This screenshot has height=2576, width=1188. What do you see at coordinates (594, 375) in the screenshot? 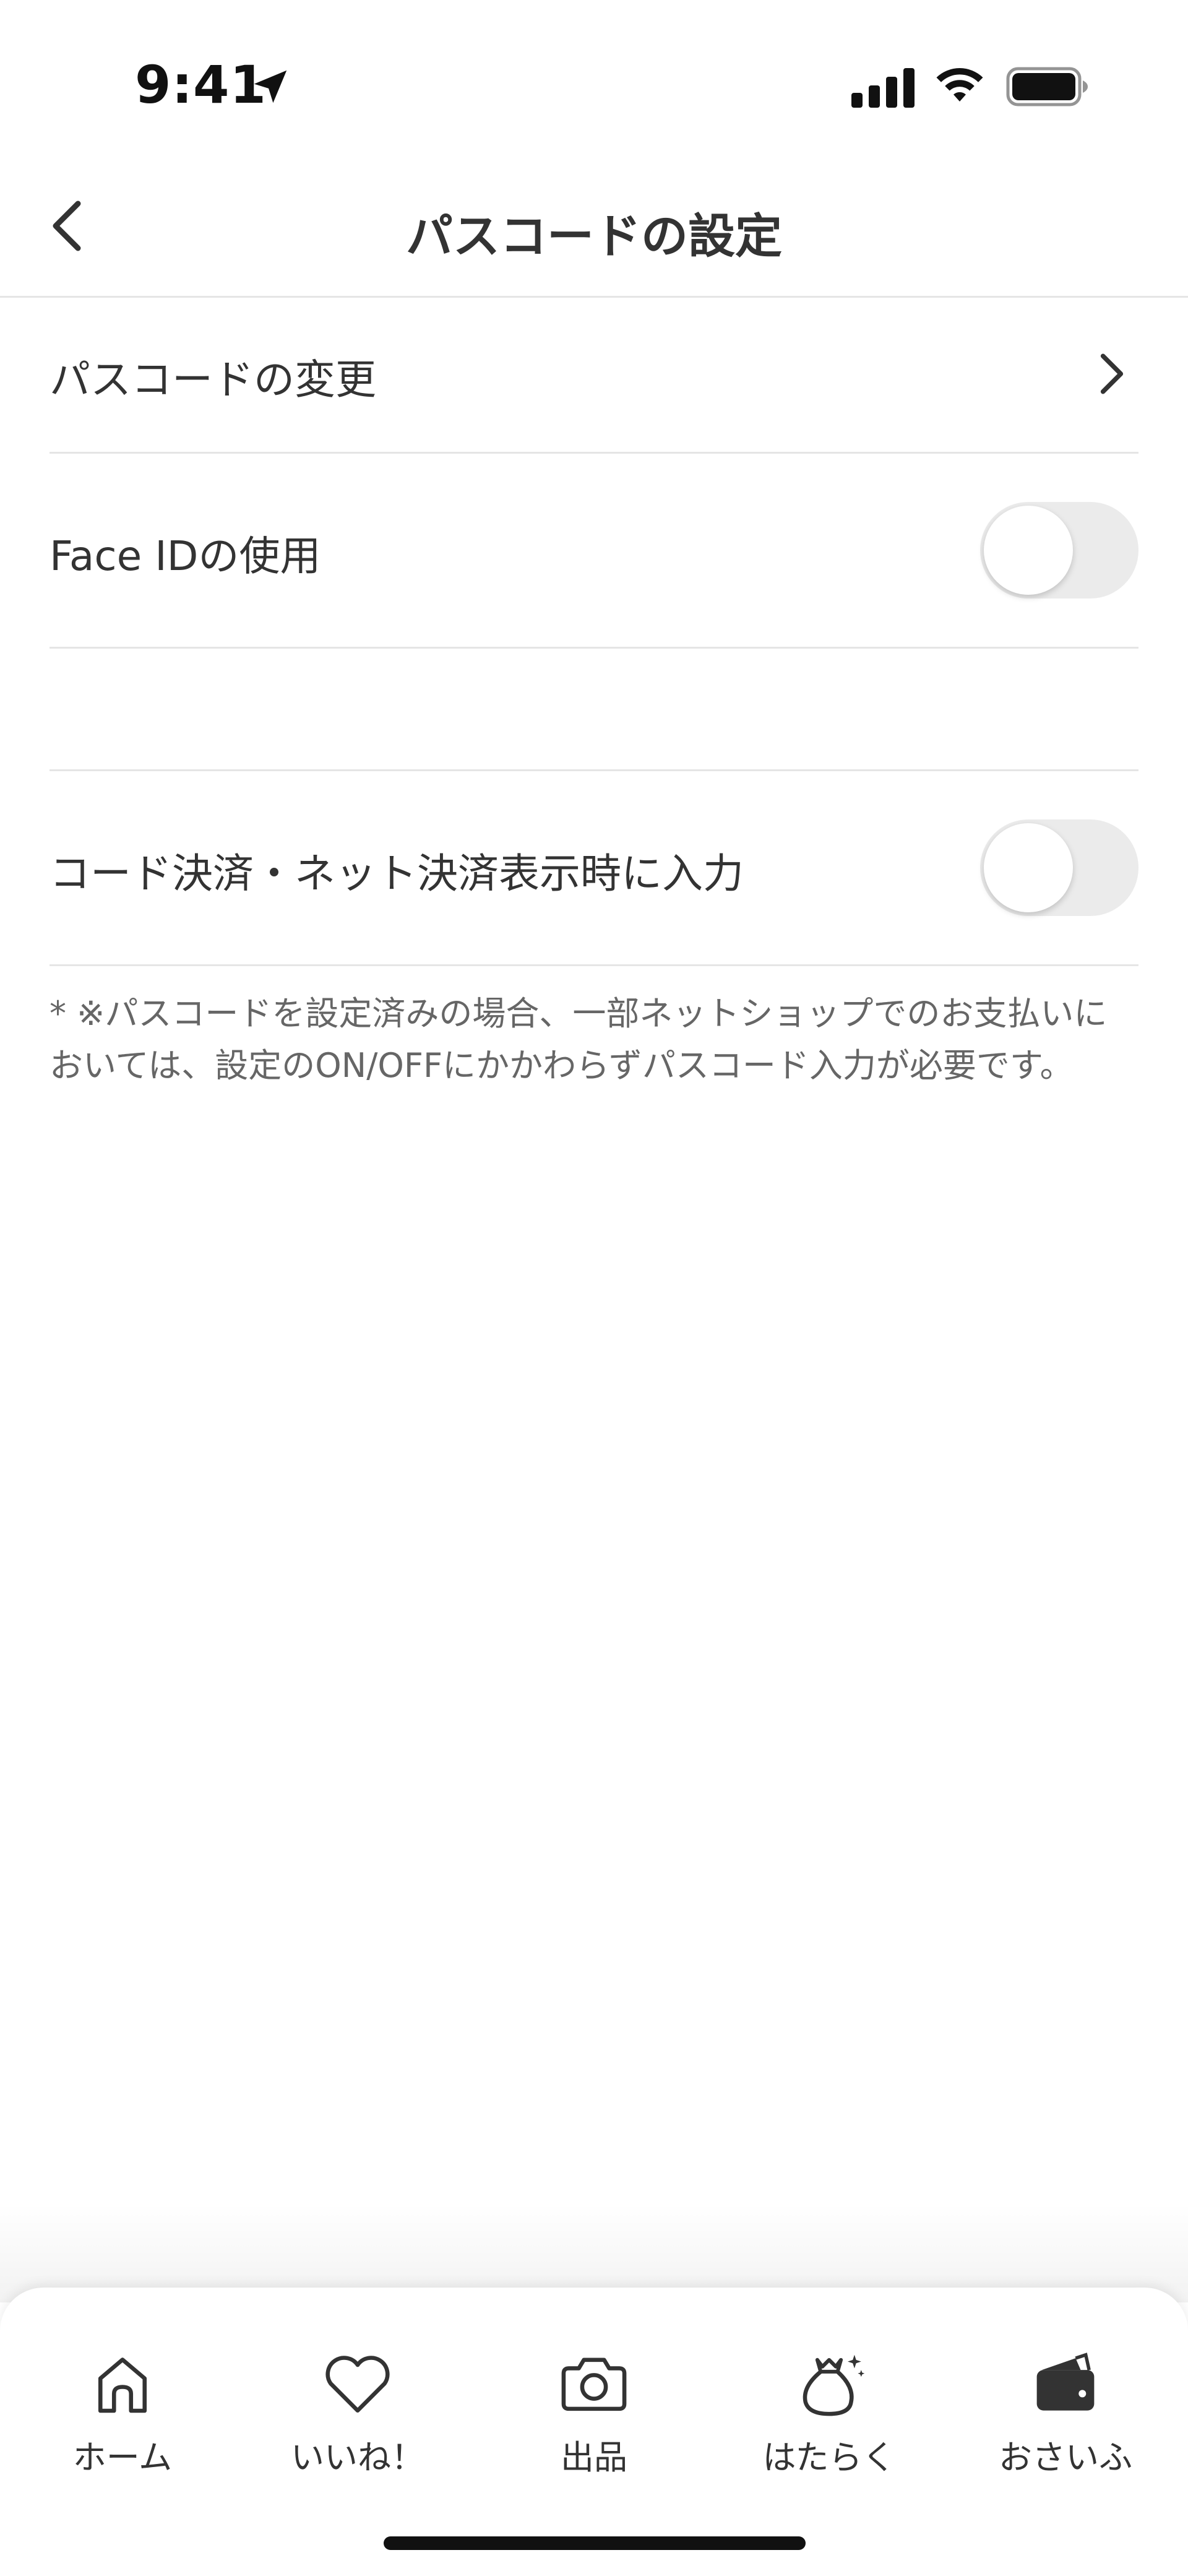
I see `change-passcode-row: パスコードの変更` at bounding box center [594, 375].